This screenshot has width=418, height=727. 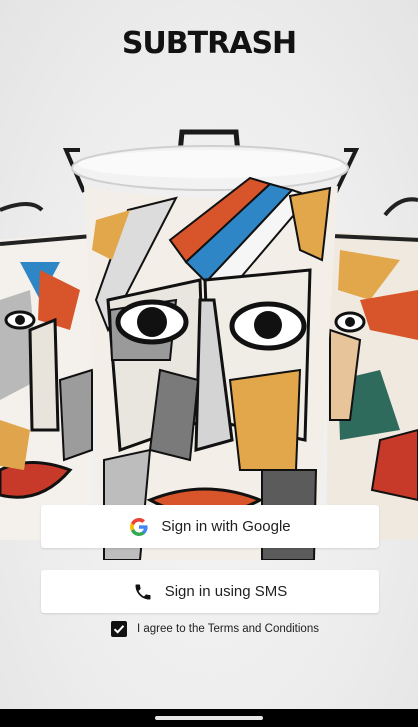 I want to click on terms-checkbox, so click(x=119, y=629).